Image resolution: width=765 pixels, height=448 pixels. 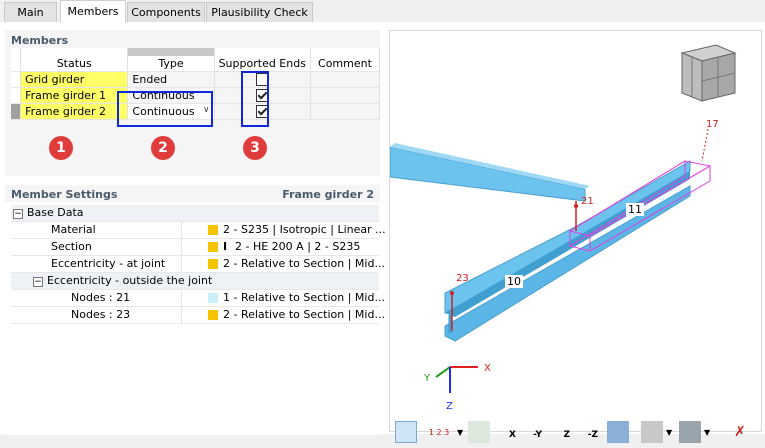 I want to click on svg-text: X, so click(x=487, y=368).